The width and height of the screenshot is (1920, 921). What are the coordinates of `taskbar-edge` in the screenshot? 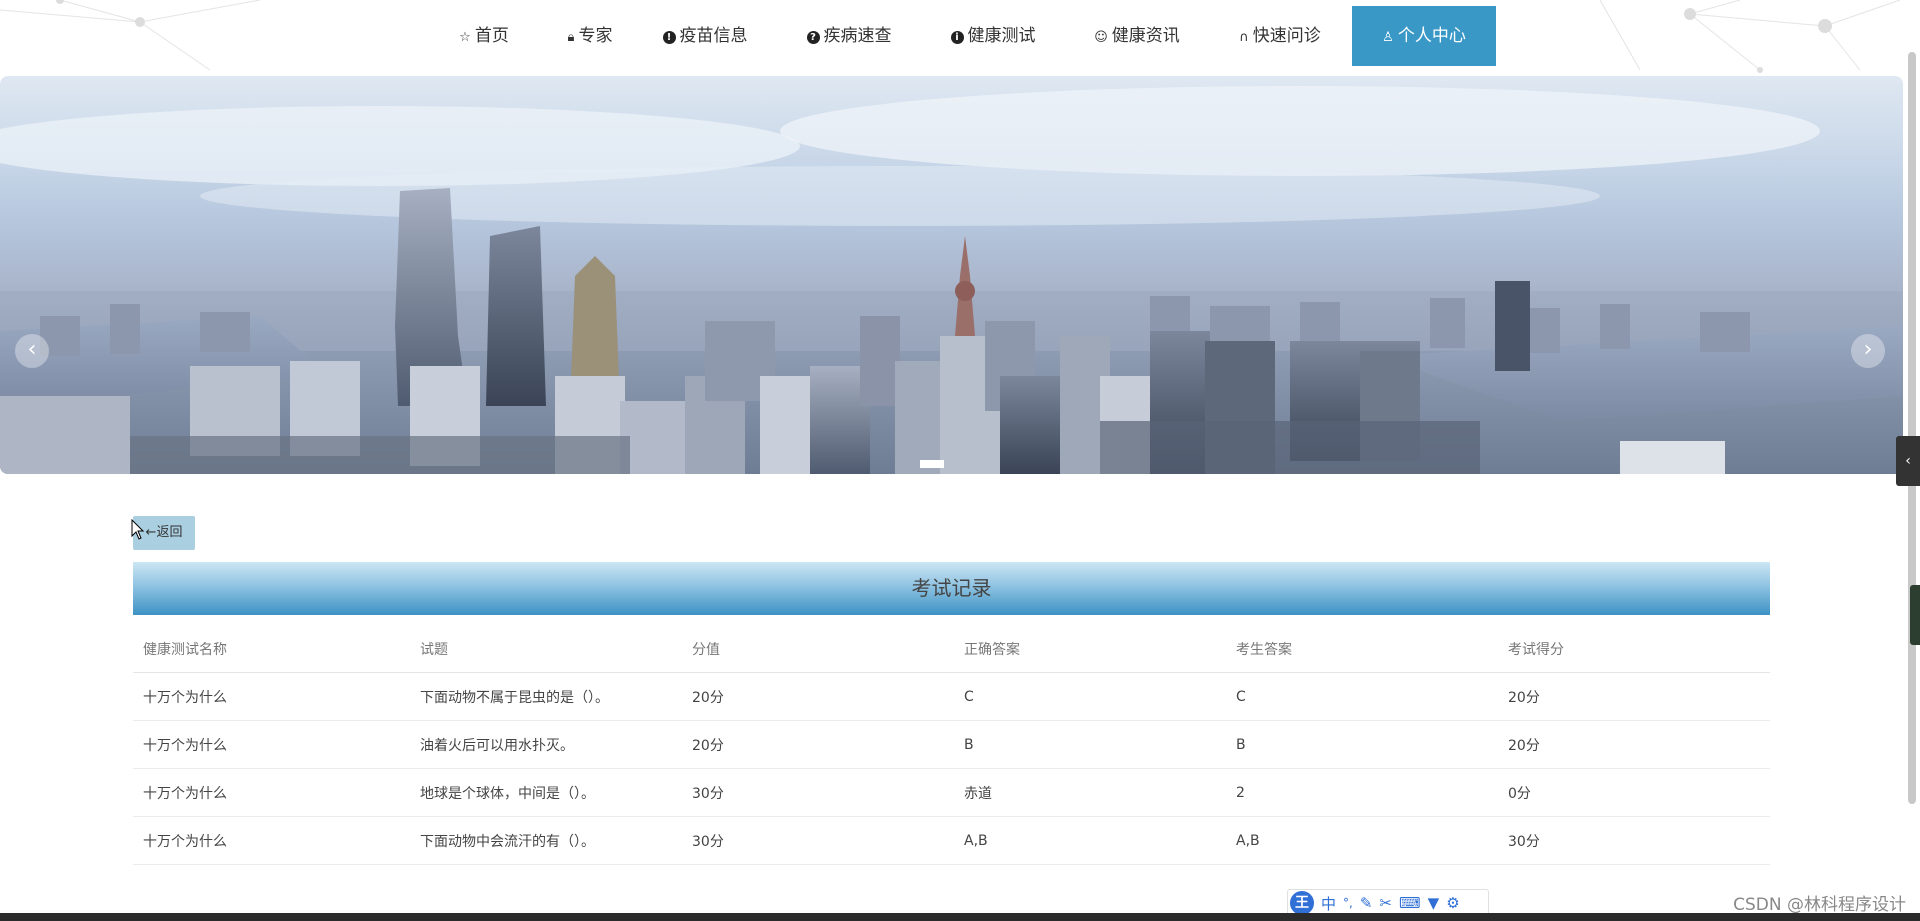 It's located at (960, 917).